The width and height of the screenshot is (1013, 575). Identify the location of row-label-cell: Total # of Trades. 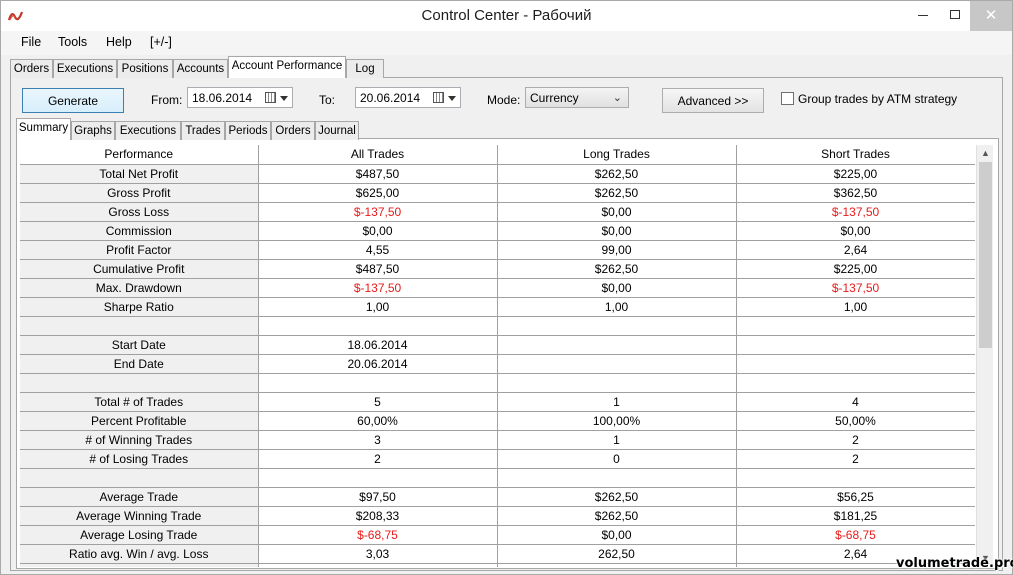
(139, 402).